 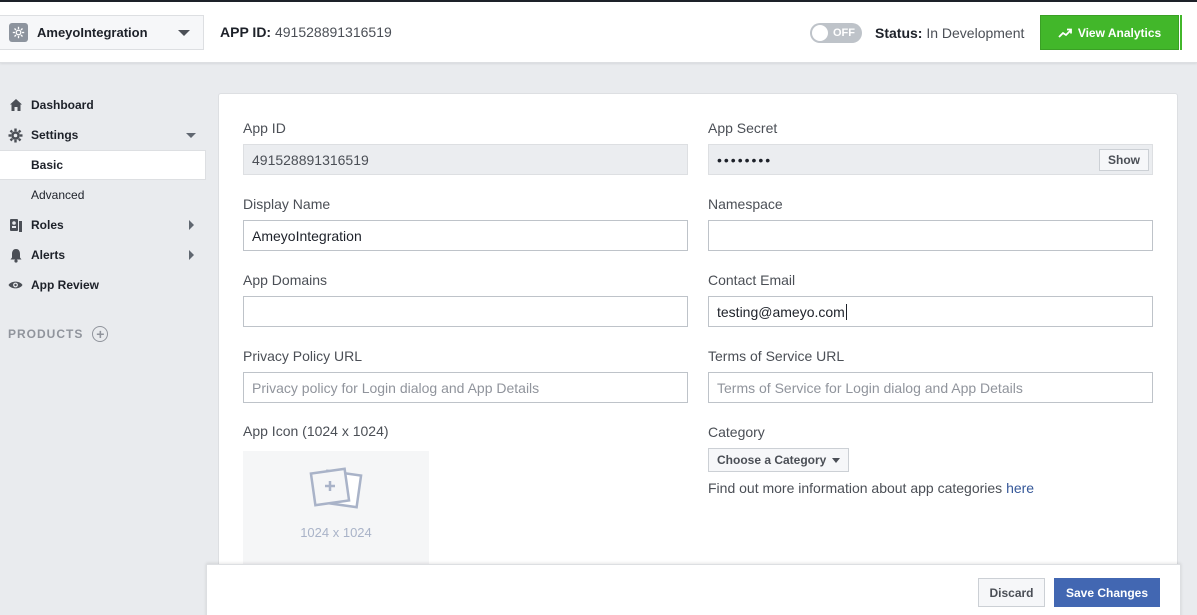 What do you see at coordinates (15, 105) in the screenshot?
I see `home-icon` at bounding box center [15, 105].